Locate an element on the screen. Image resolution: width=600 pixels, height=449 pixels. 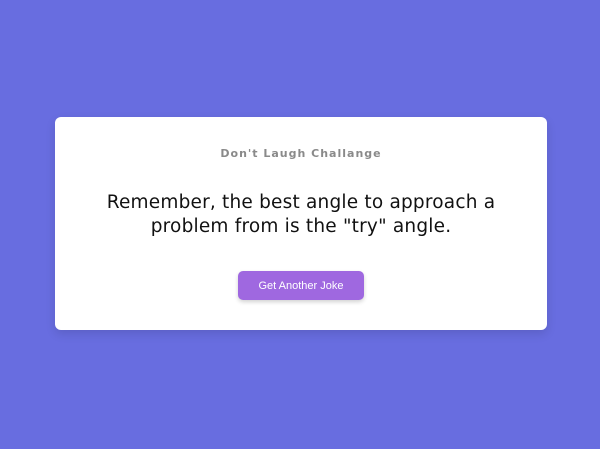
card-title: Don't Laugh Challange is located at coordinates (301, 153).